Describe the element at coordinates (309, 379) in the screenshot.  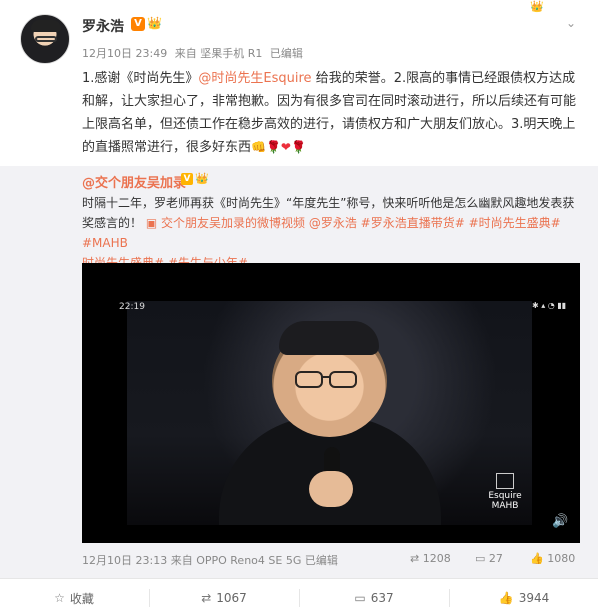
I see `lens-left` at that location.